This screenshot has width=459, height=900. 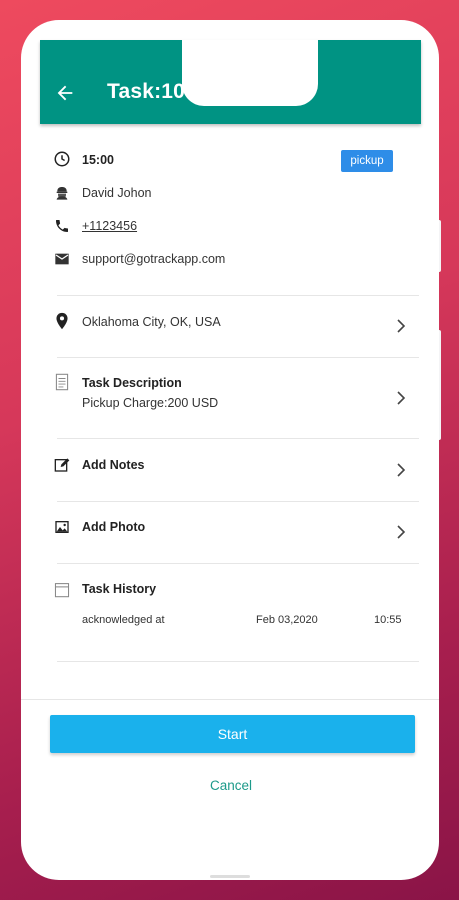 I want to click on add-notes-row, so click(x=62, y=465).